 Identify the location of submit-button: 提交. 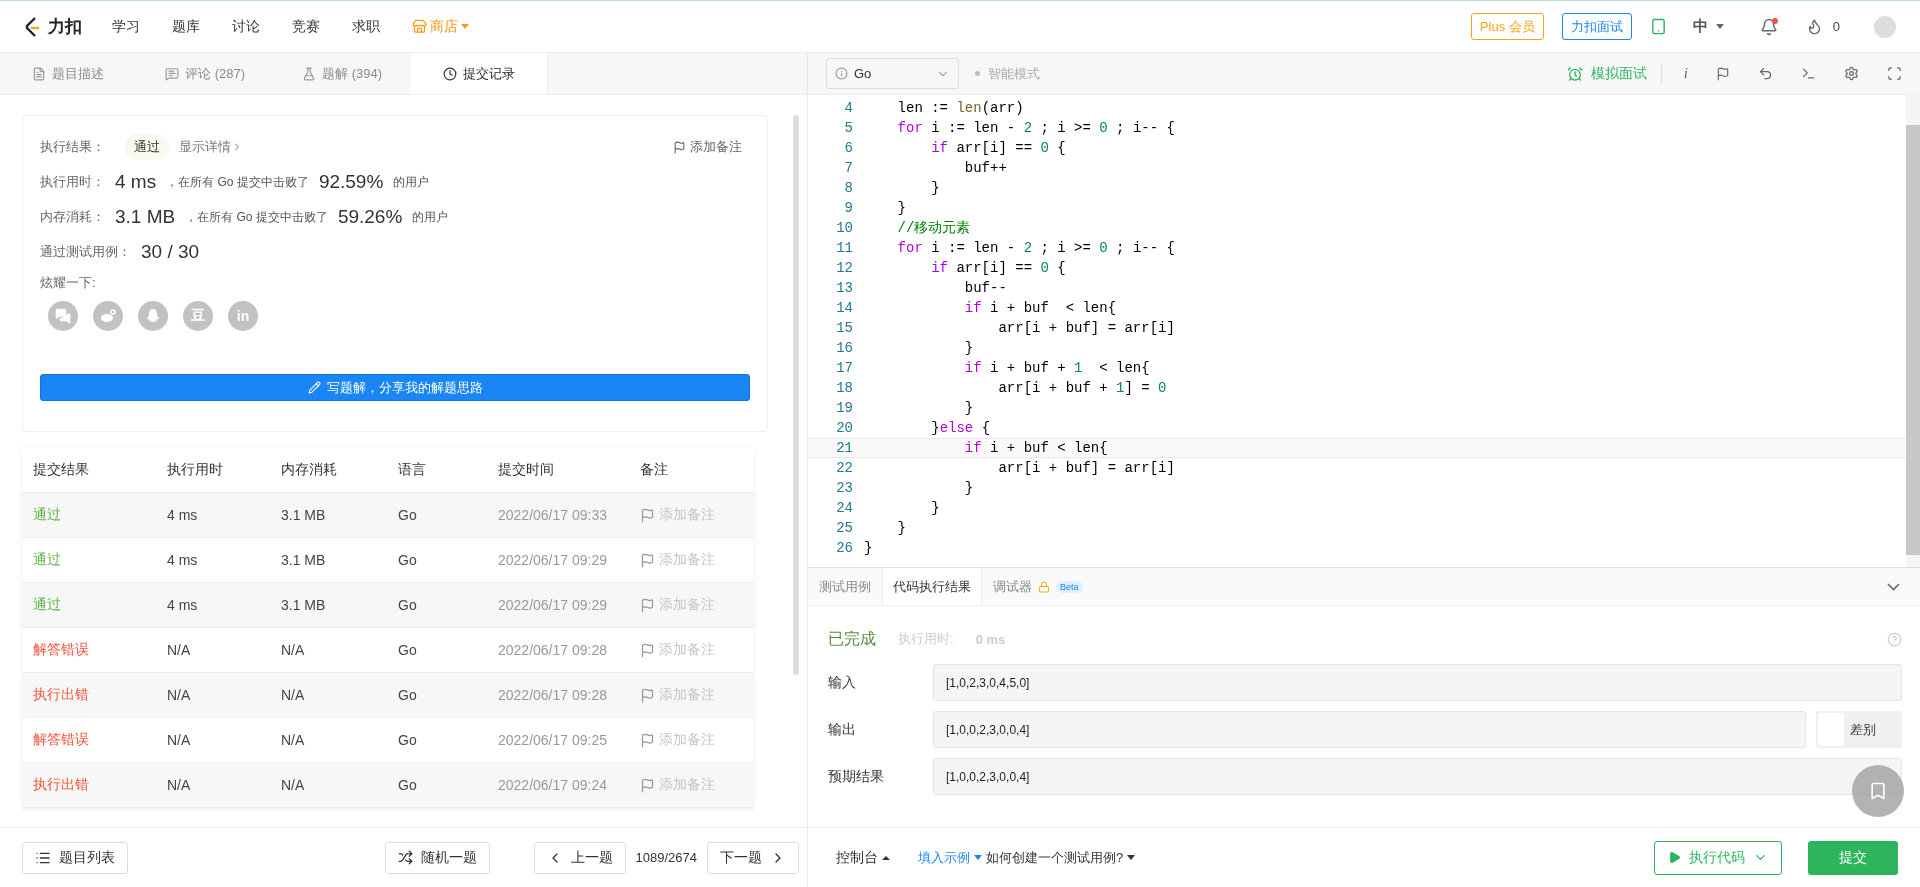
(1853, 857).